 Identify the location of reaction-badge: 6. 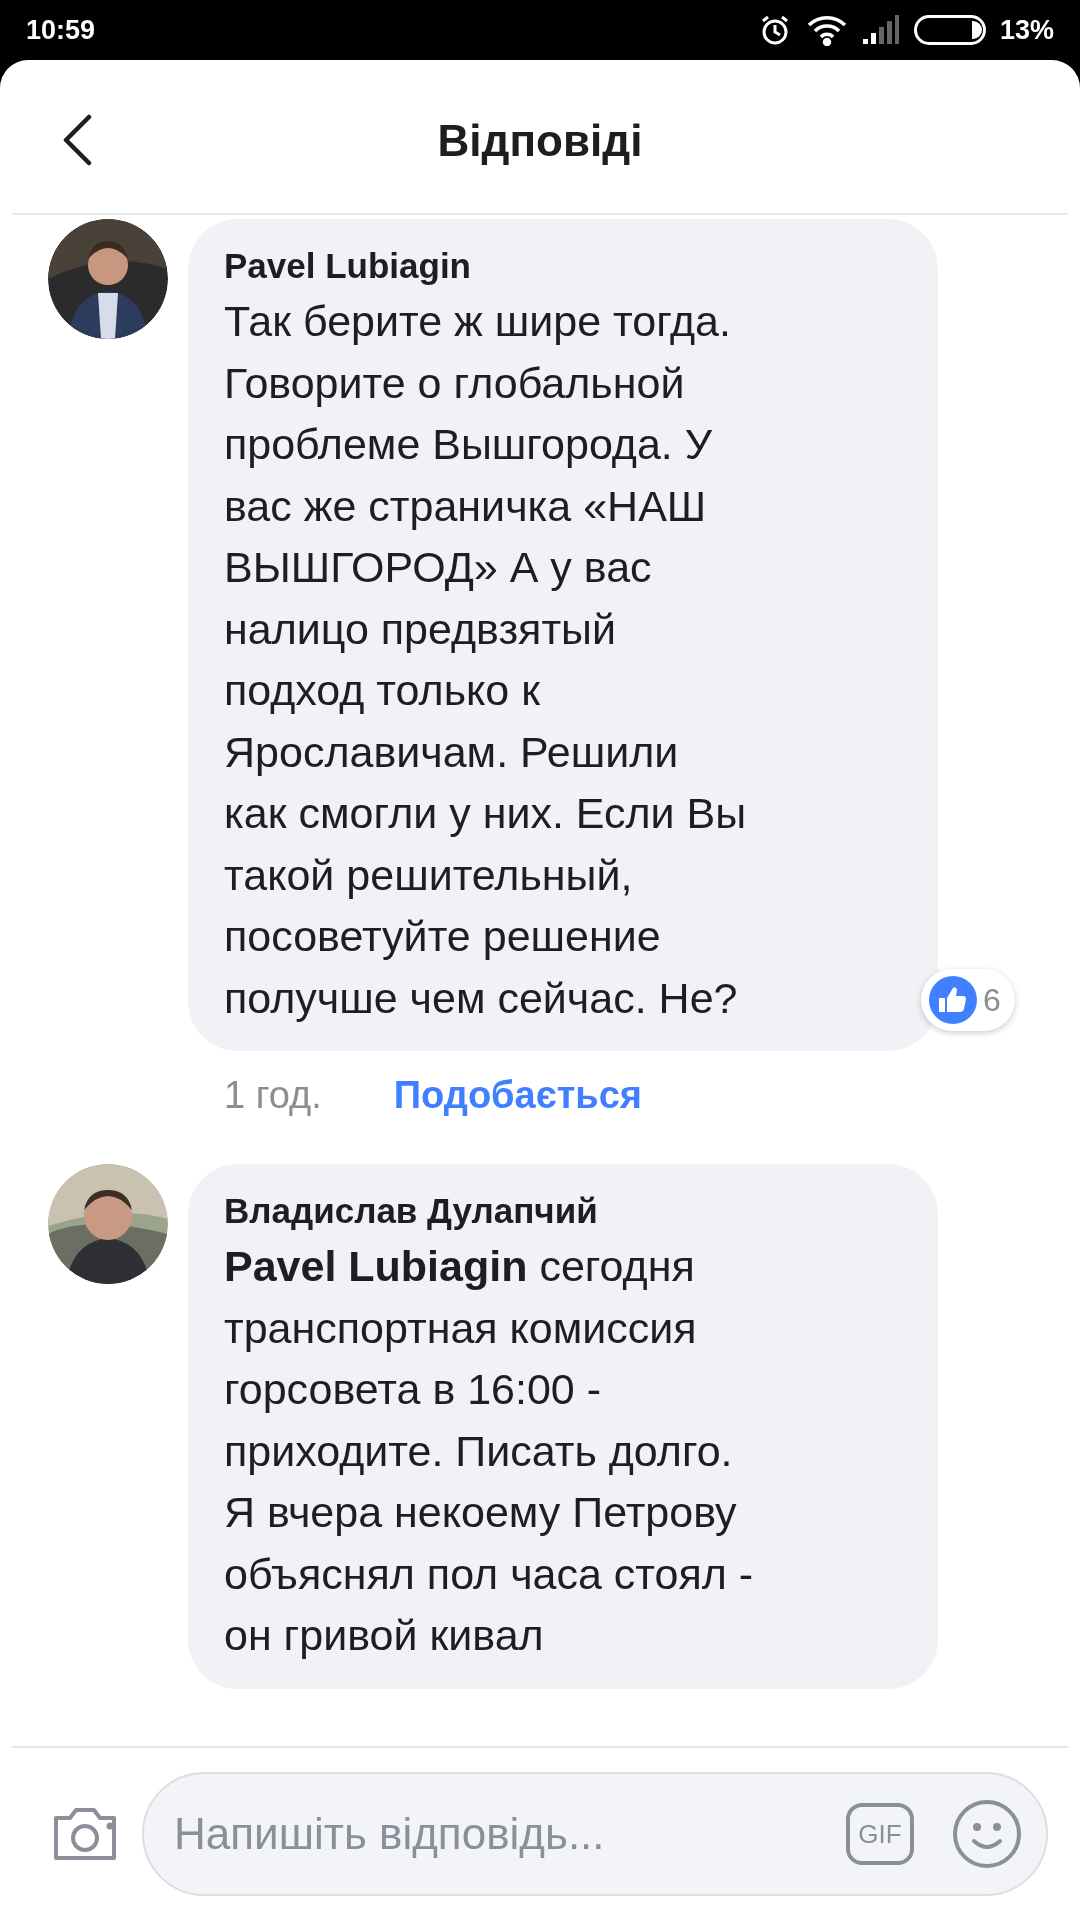
(968, 1000).